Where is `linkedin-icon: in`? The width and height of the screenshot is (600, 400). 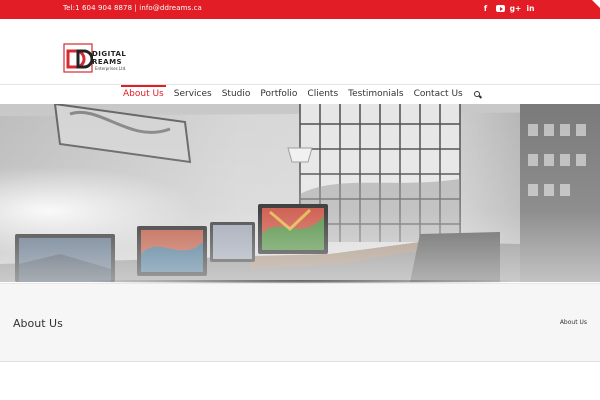
linkedin-icon: in is located at coordinates (530, 9).